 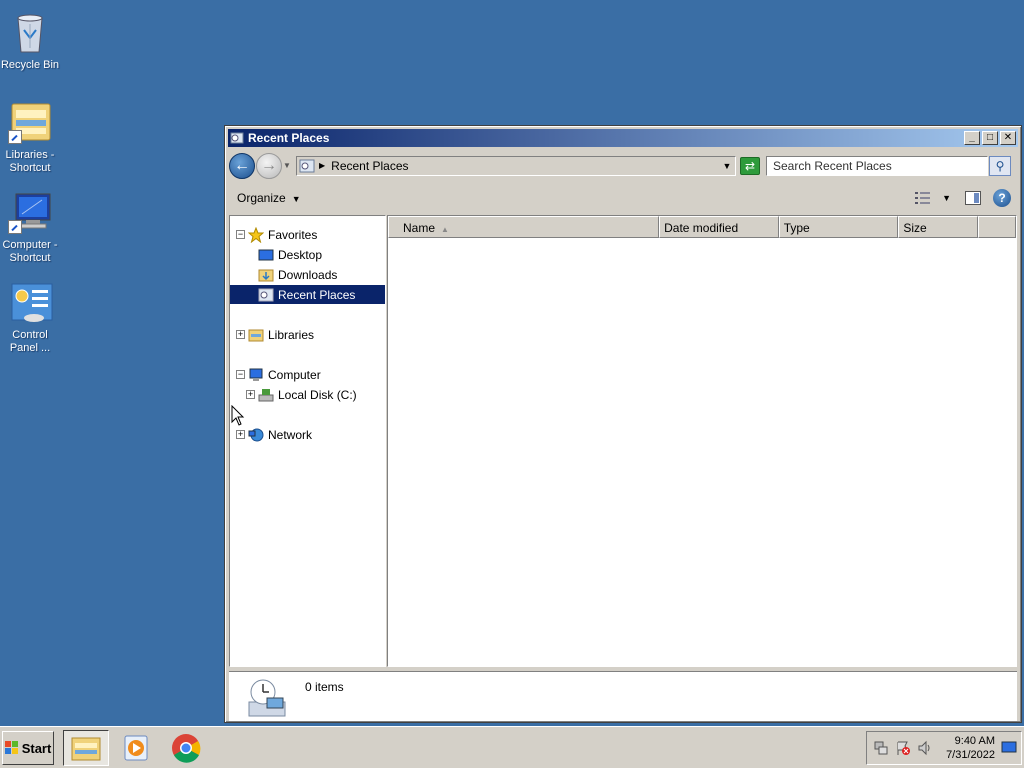 I want to click on column-header-size: Size, so click(x=938, y=227).